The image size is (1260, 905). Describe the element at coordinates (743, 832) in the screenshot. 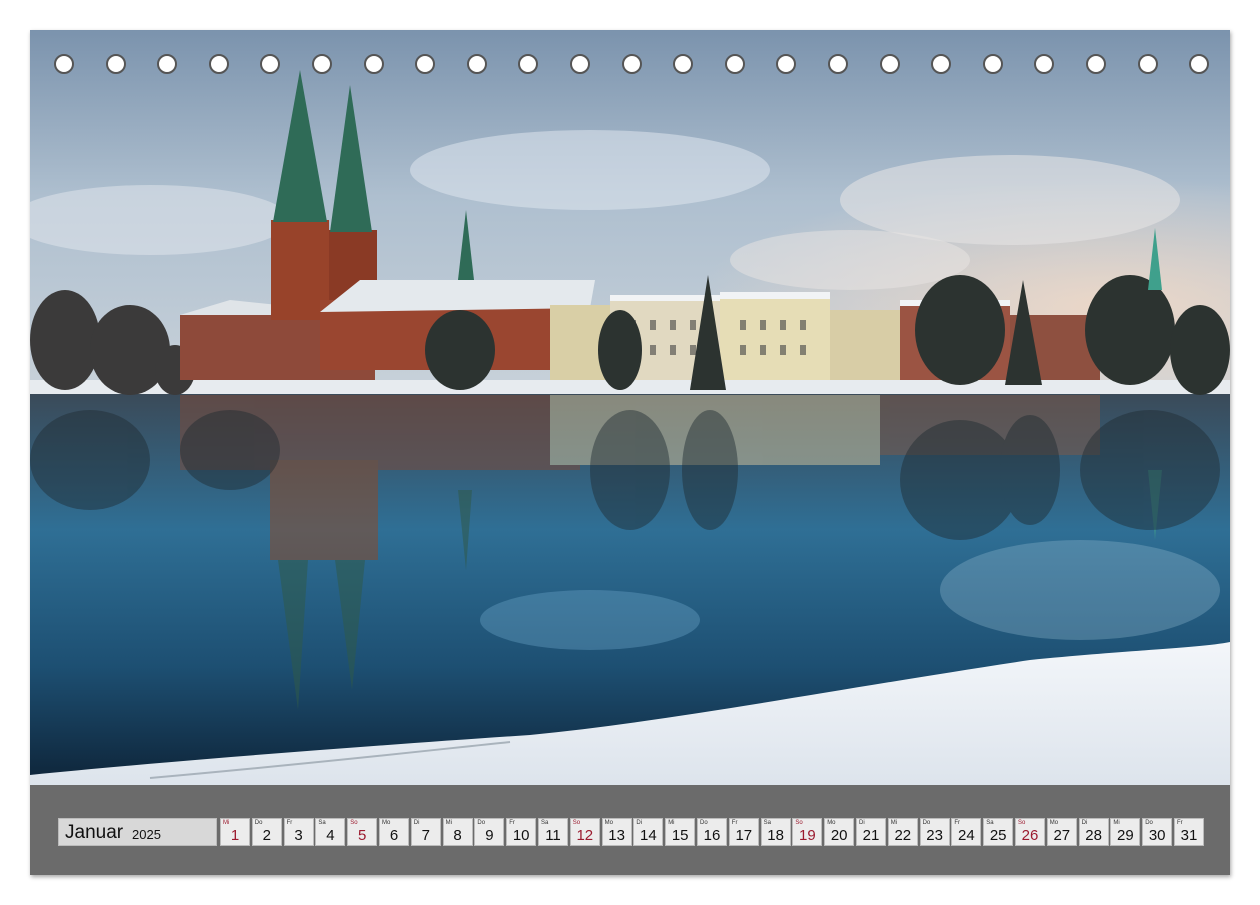

I see `day-cell: Fr 17` at that location.